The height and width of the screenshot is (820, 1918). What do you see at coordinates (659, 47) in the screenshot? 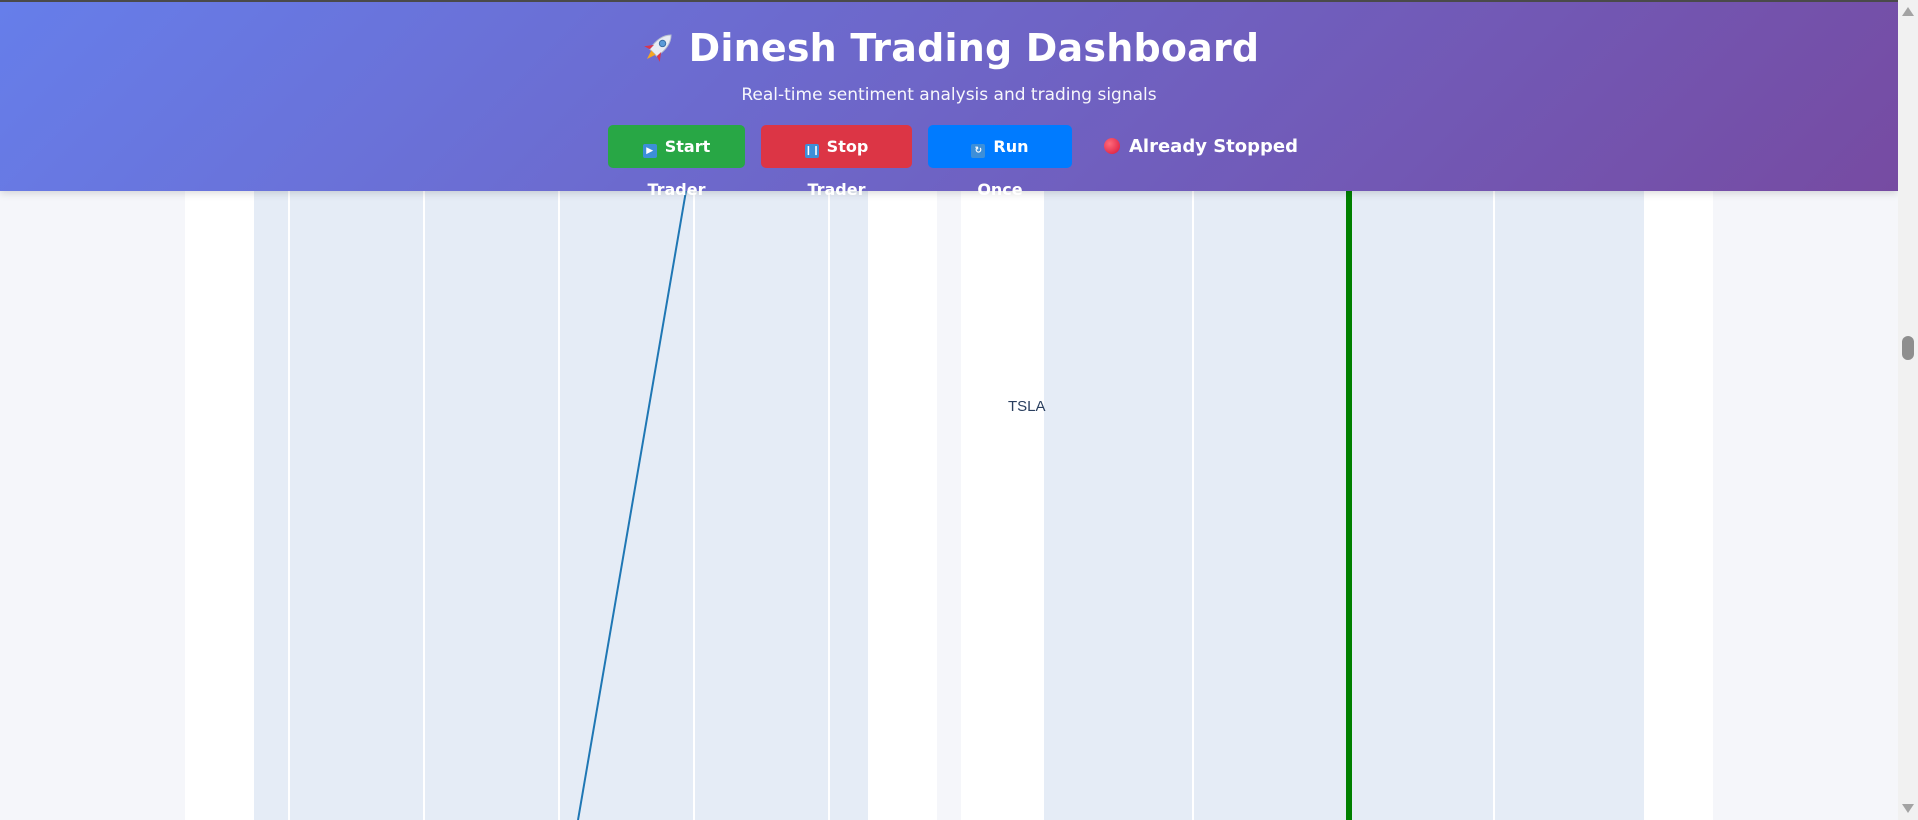
I see `rocket-icon` at bounding box center [659, 47].